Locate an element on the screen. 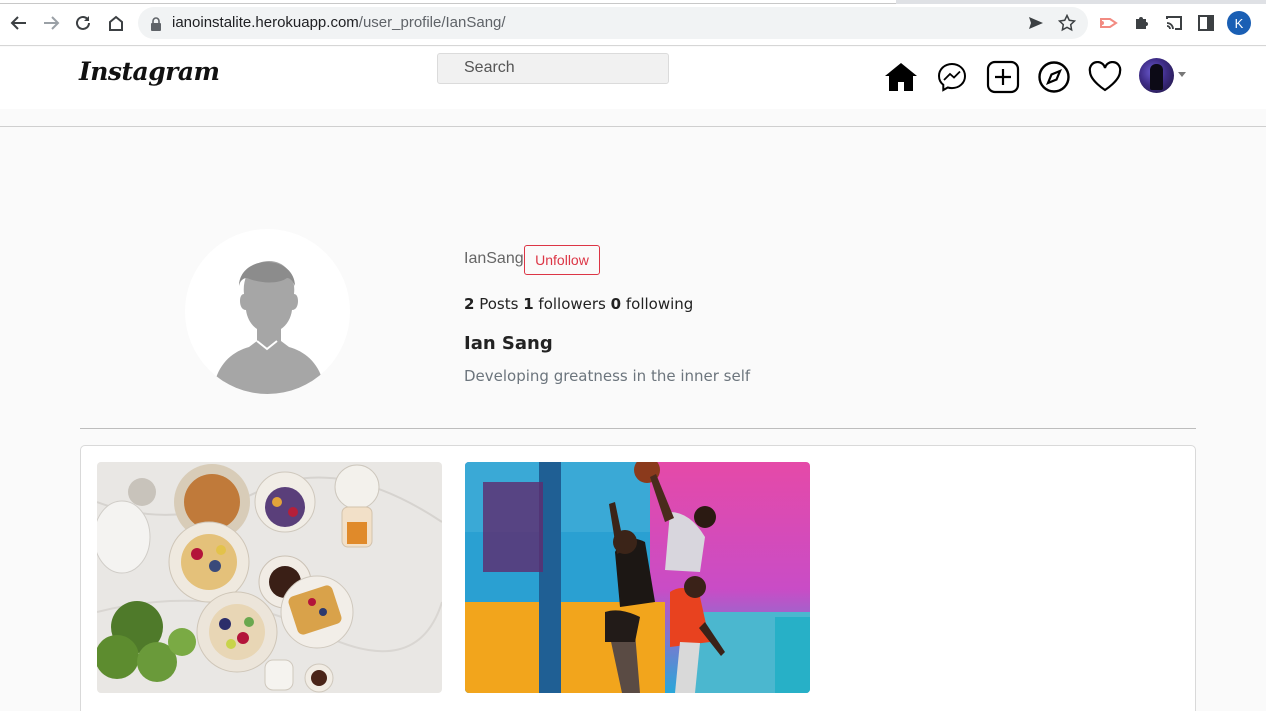 Image resolution: width=1266 pixels, height=711 pixels. default-user-icon is located at coordinates (269, 327).